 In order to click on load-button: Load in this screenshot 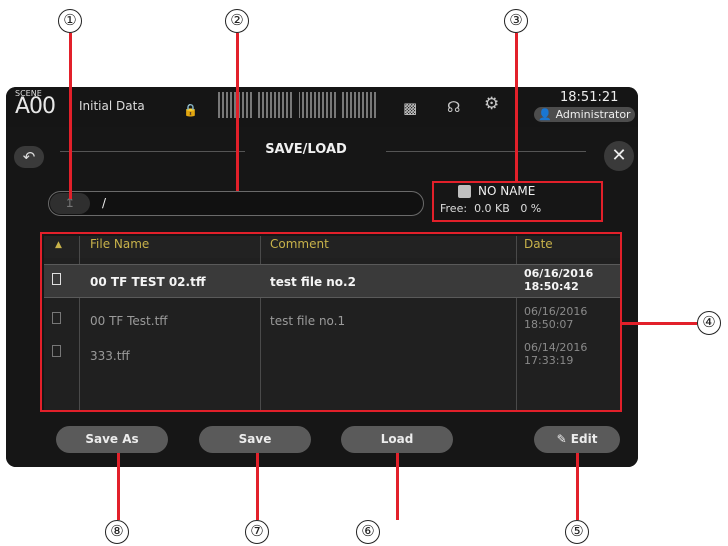, I will do `click(397, 439)`.